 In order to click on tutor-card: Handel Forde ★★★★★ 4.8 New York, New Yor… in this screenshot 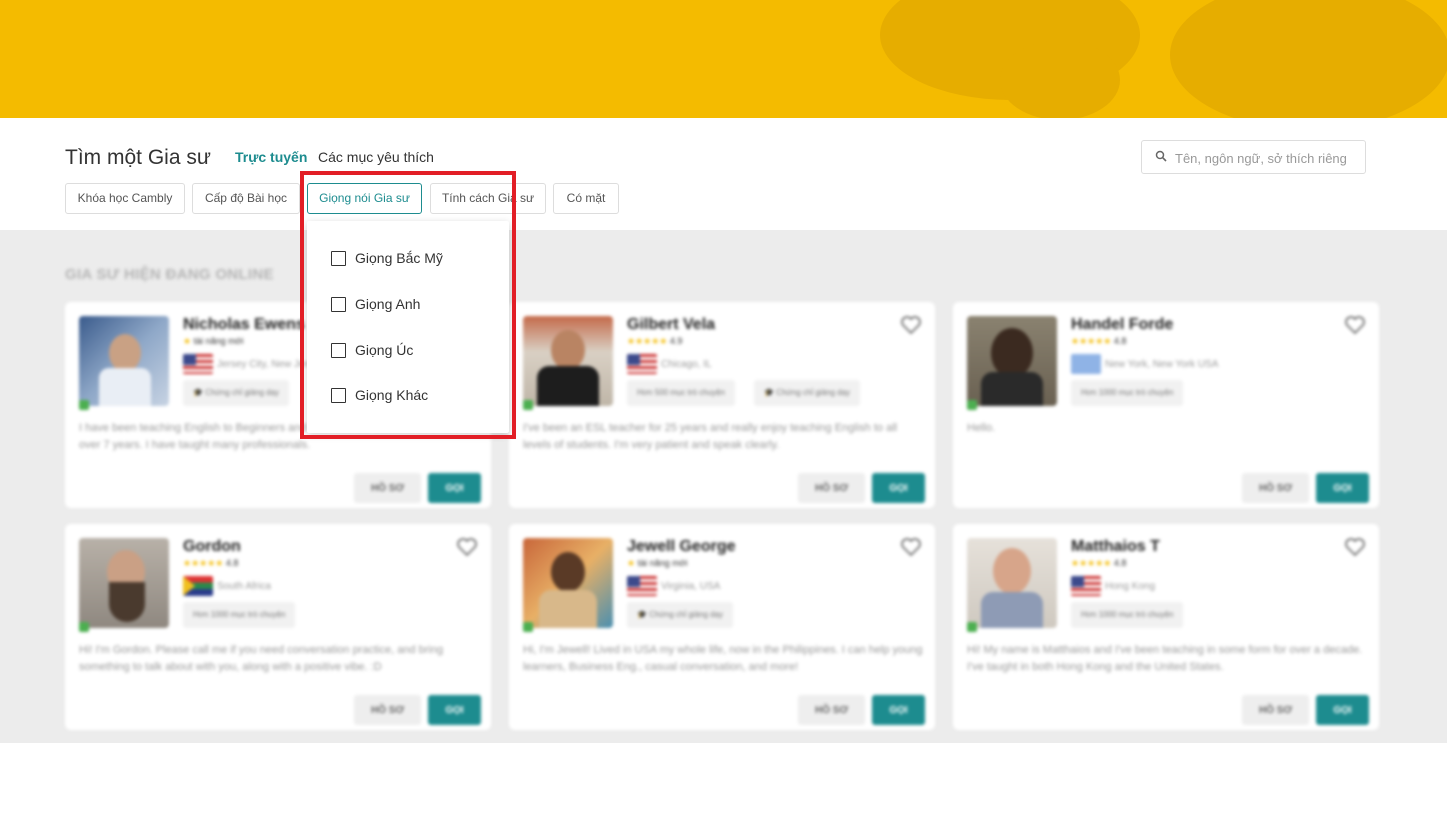, I will do `click(1166, 405)`.